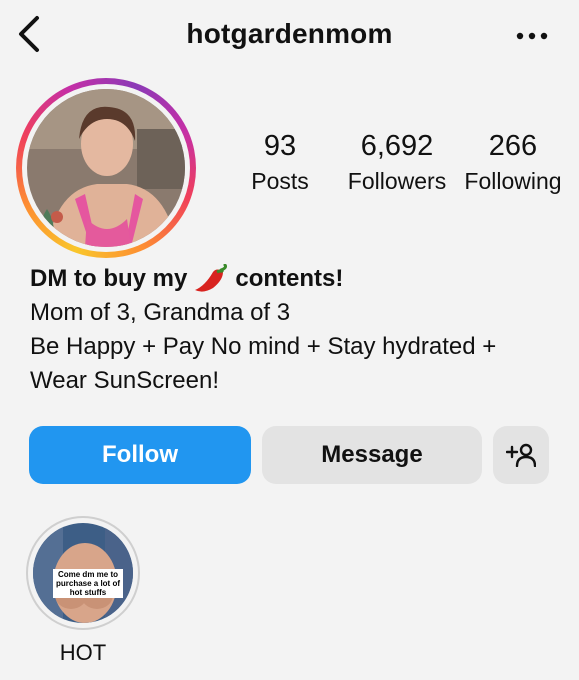 The width and height of the screenshot is (579, 680). I want to click on profile-stats: 93 Posts 6,692 Followers 266 Following, so click(402, 165).